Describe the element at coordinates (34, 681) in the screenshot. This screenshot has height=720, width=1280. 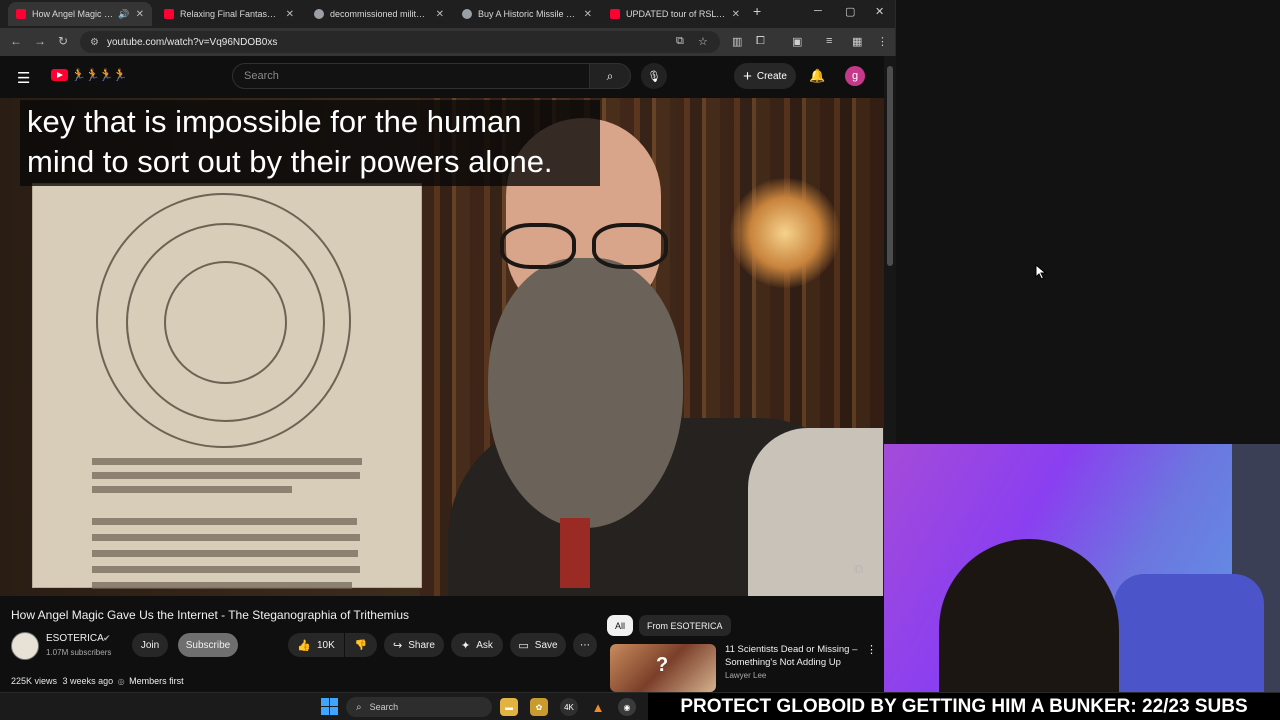
I see `view-count: 225K views` at that location.